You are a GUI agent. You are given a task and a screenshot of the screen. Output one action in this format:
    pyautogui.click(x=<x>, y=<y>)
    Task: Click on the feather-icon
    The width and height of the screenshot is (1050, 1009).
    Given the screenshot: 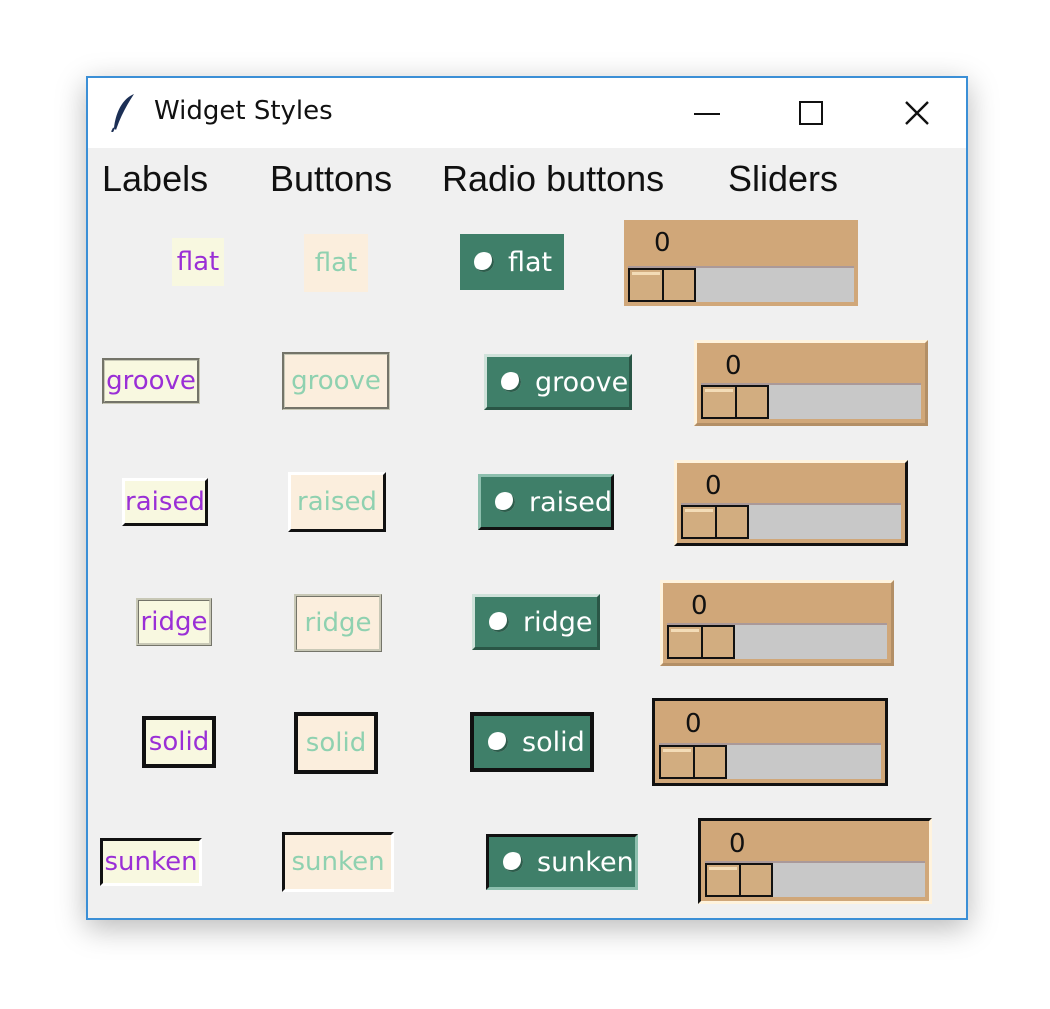 What is the action you would take?
    pyautogui.click(x=122, y=113)
    